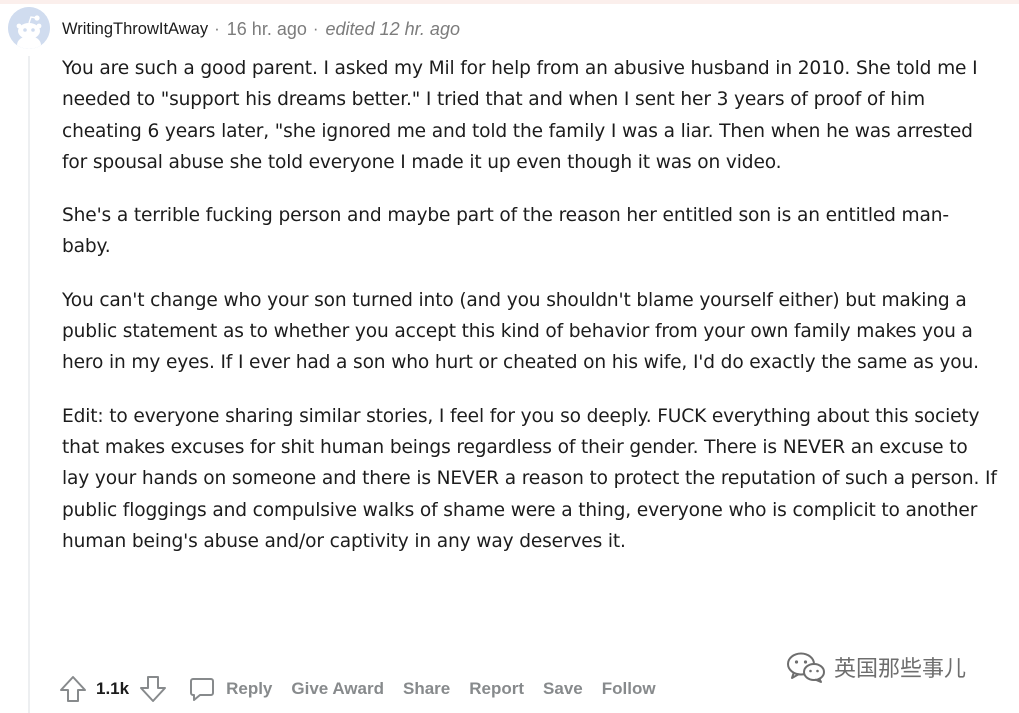 The image size is (1019, 713). What do you see at coordinates (249, 688) in the screenshot?
I see `reply-label: Reply` at bounding box center [249, 688].